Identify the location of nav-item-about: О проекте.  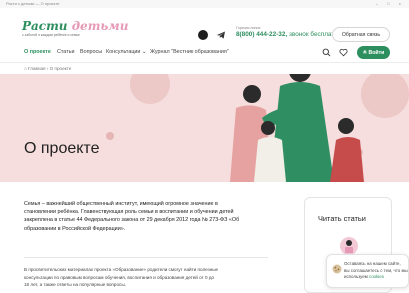
(37, 52).